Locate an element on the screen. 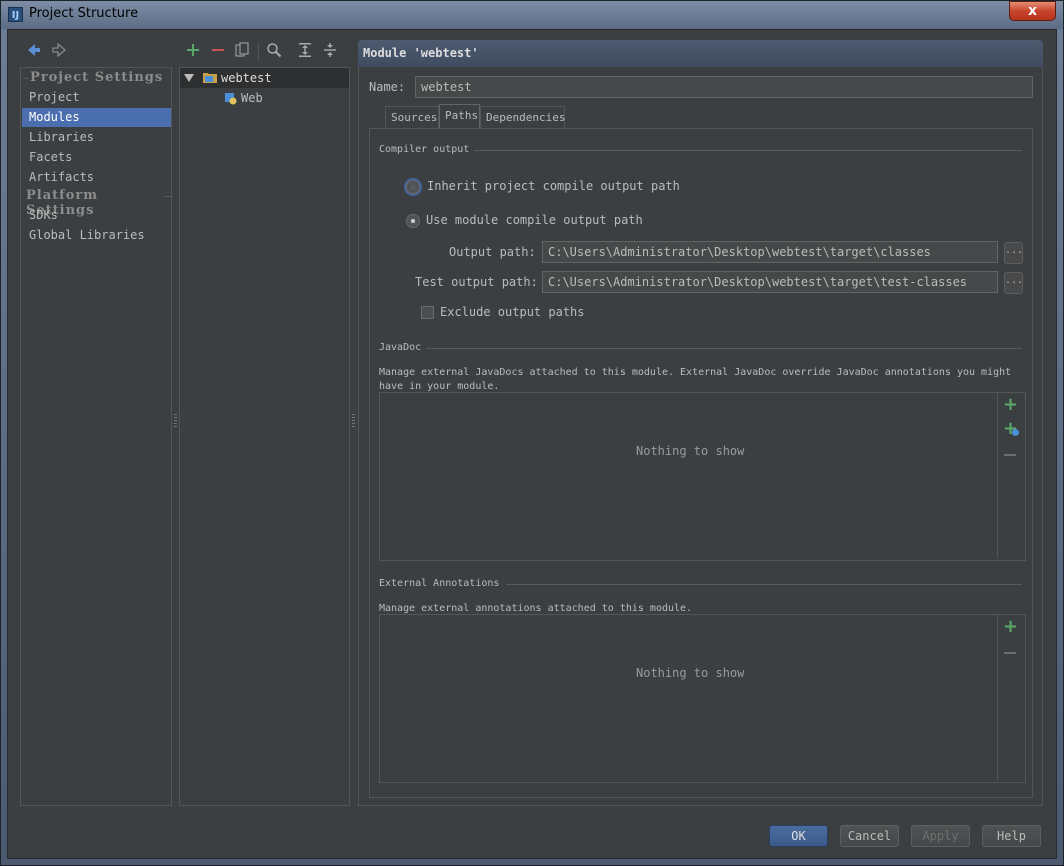  module-header: Module 'webtest' is located at coordinates (700, 53).